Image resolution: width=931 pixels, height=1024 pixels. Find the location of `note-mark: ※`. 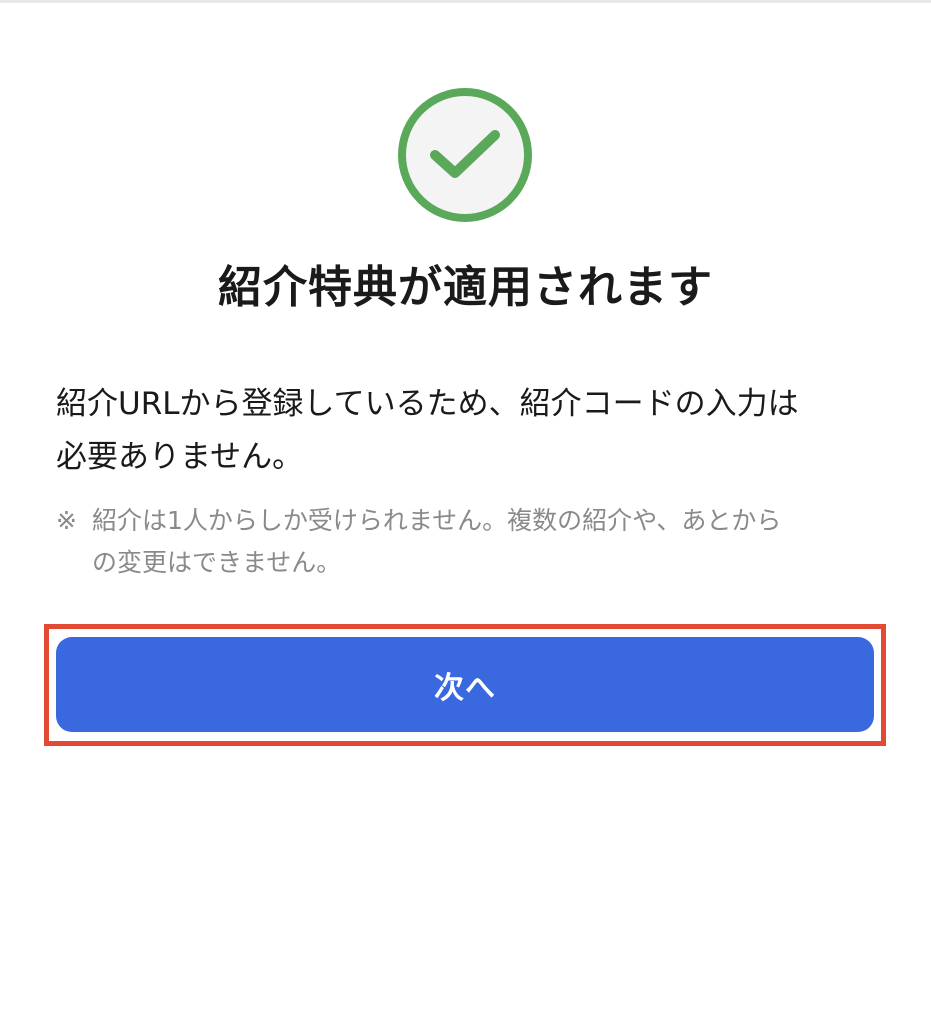

note-mark: ※ is located at coordinates (66, 520).